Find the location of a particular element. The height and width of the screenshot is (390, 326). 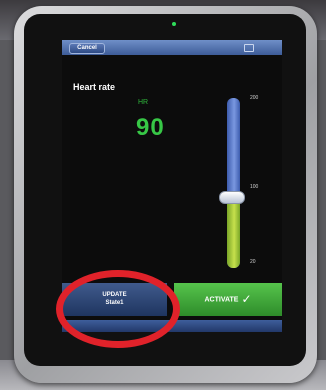

activate-button: ACTIVATE ✓ is located at coordinates (228, 299).